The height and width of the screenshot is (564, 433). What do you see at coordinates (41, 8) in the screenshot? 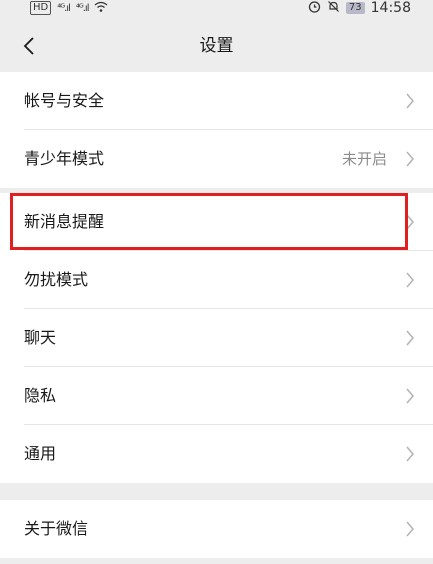
I see `hd-badge: HD` at bounding box center [41, 8].